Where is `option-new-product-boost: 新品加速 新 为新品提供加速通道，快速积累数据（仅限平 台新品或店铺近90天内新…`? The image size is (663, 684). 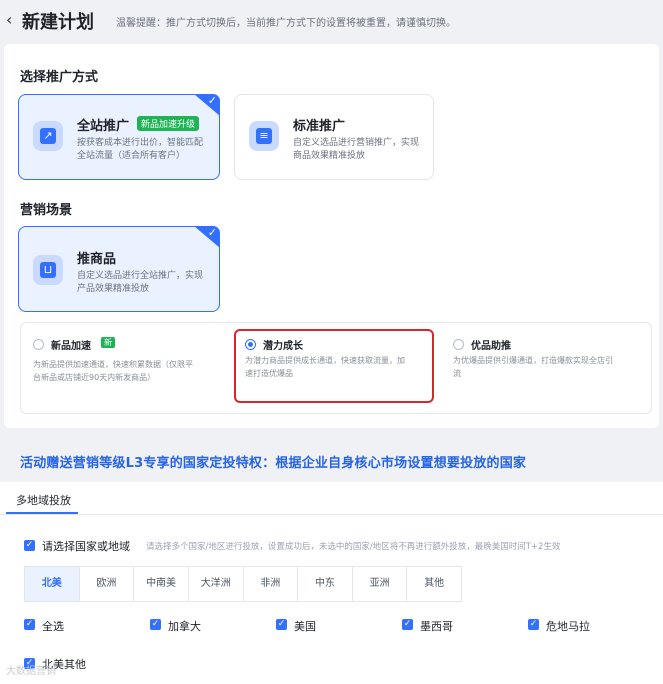
option-new-product-boost: 新品加速 新 为新品提供加速通道，快速积累数据（仅限平 台新品或店铺近90天内新… is located at coordinates (126, 368).